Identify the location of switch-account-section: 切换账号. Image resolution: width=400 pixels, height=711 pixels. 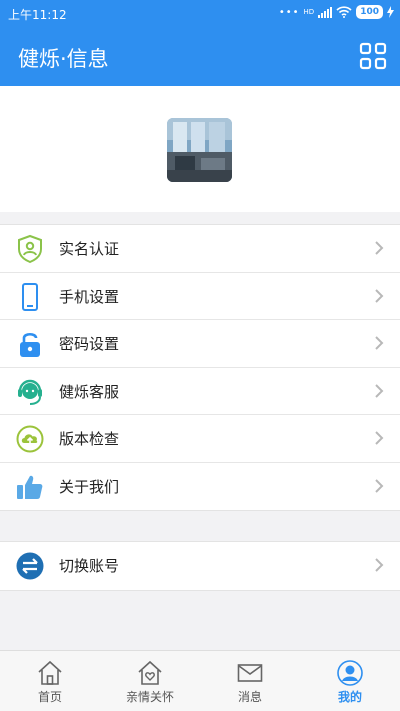
(200, 566).